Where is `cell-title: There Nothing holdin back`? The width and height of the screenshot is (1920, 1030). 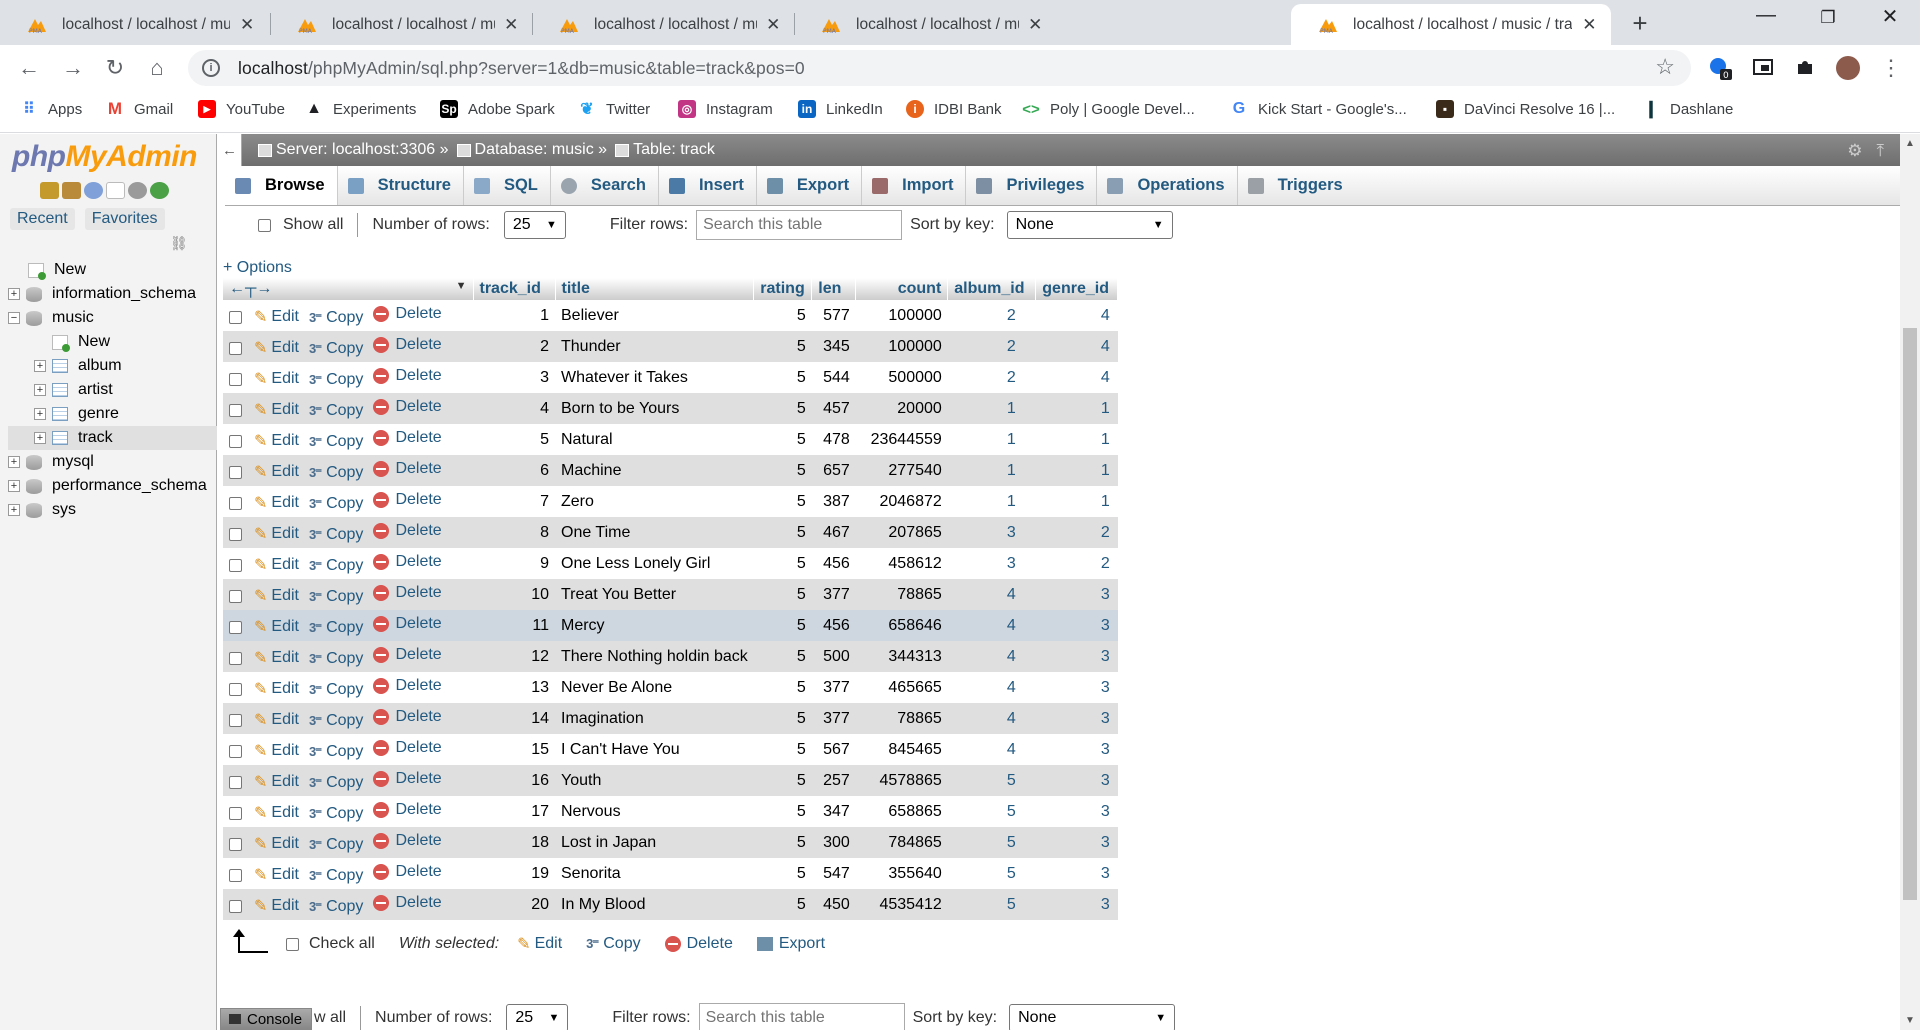 cell-title: There Nothing holdin back is located at coordinates (654, 656).